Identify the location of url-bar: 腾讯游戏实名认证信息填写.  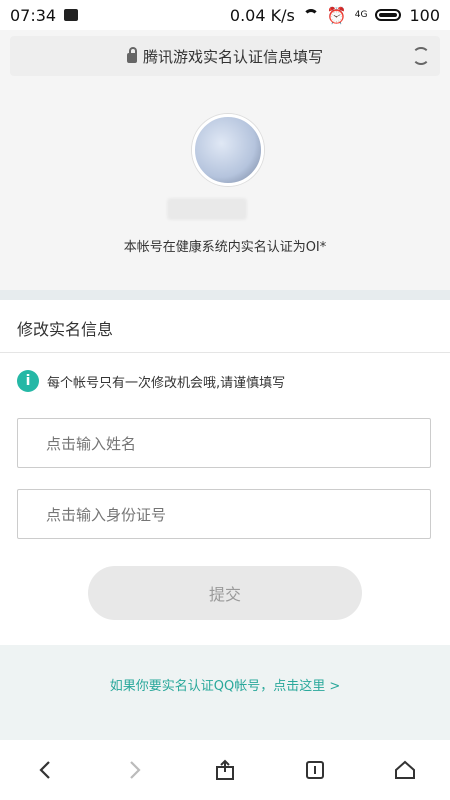
(225, 56).